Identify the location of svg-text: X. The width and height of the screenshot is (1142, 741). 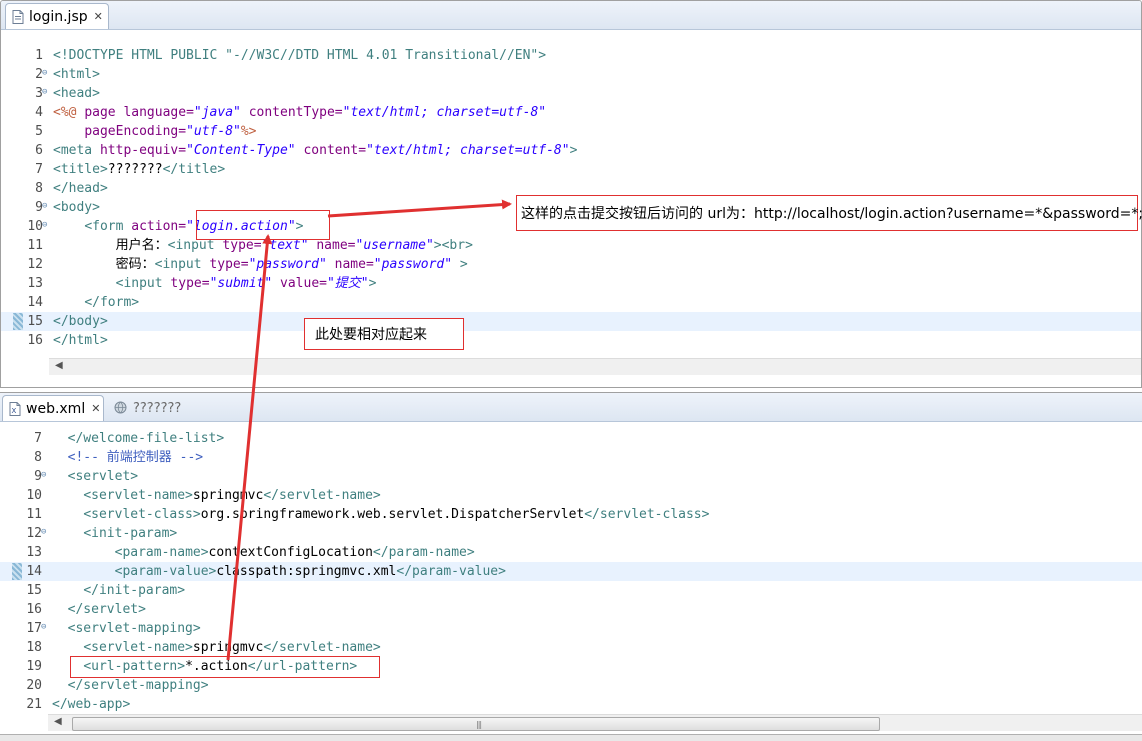
(14, 411).